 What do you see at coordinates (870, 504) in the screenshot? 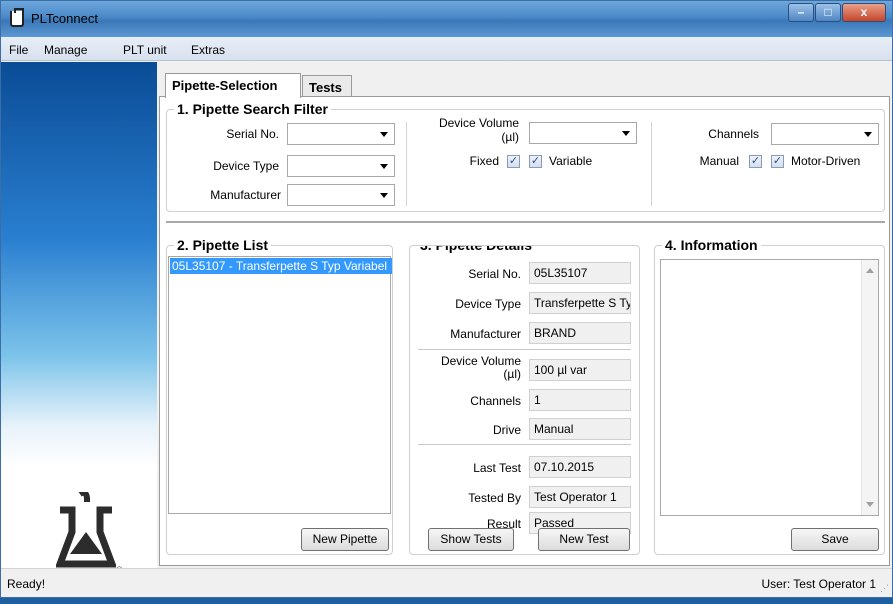
I see `scroll-down-icon` at bounding box center [870, 504].